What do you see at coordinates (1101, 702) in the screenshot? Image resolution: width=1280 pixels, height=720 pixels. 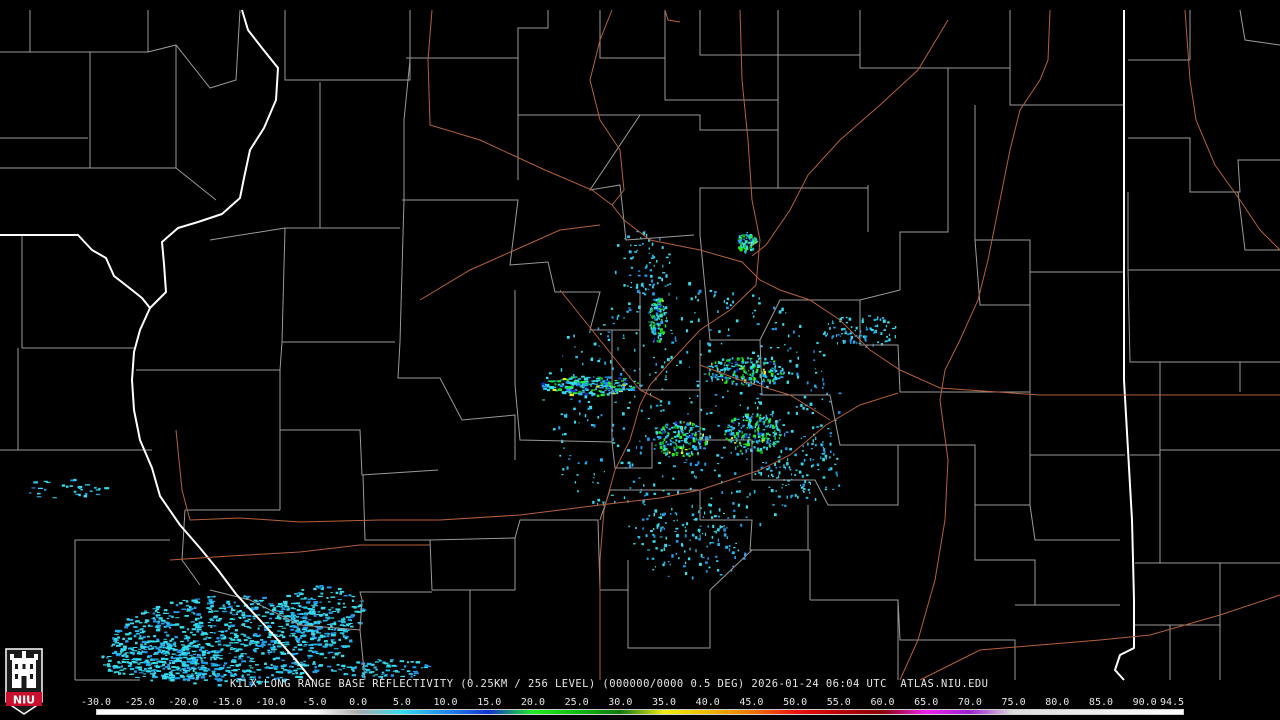 I see `colorbar-label: 85.0` at bounding box center [1101, 702].